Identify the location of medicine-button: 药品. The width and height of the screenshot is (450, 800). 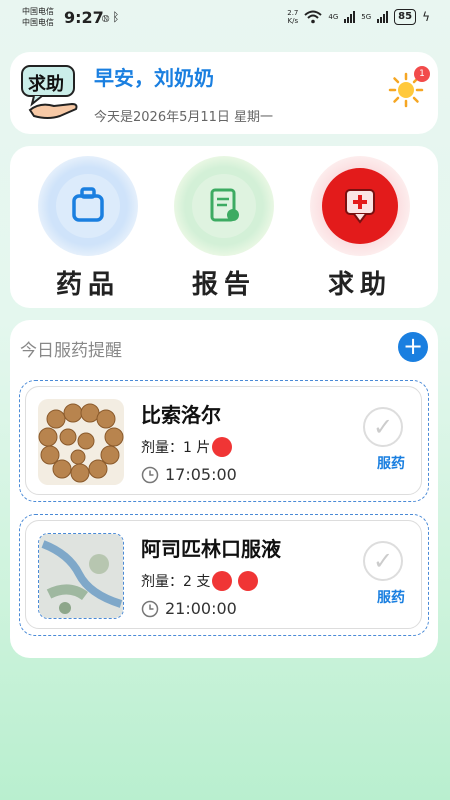
(88, 227).